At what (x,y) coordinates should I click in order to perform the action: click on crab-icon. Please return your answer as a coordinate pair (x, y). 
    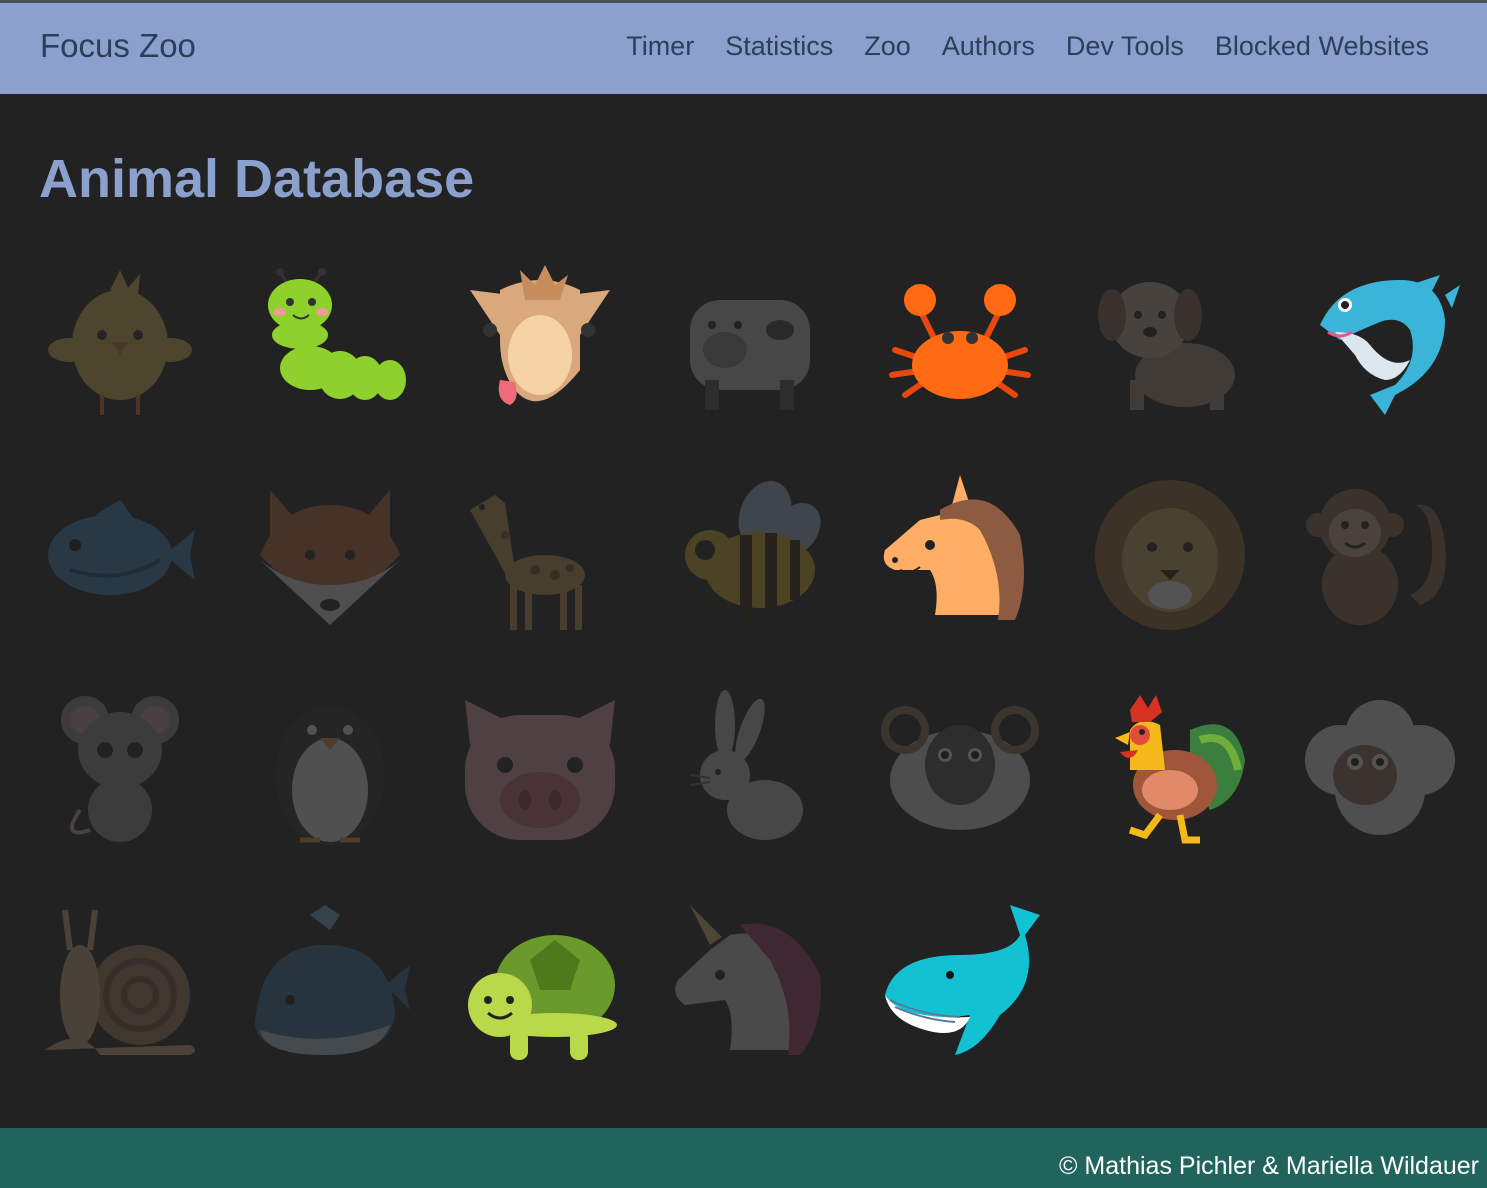
    Looking at the image, I should click on (960, 341).